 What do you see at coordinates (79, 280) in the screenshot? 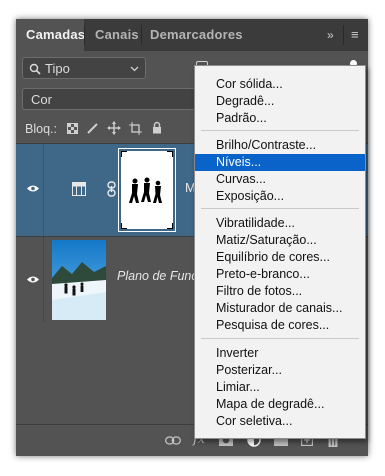
I see `layer-image-thumbnail` at bounding box center [79, 280].